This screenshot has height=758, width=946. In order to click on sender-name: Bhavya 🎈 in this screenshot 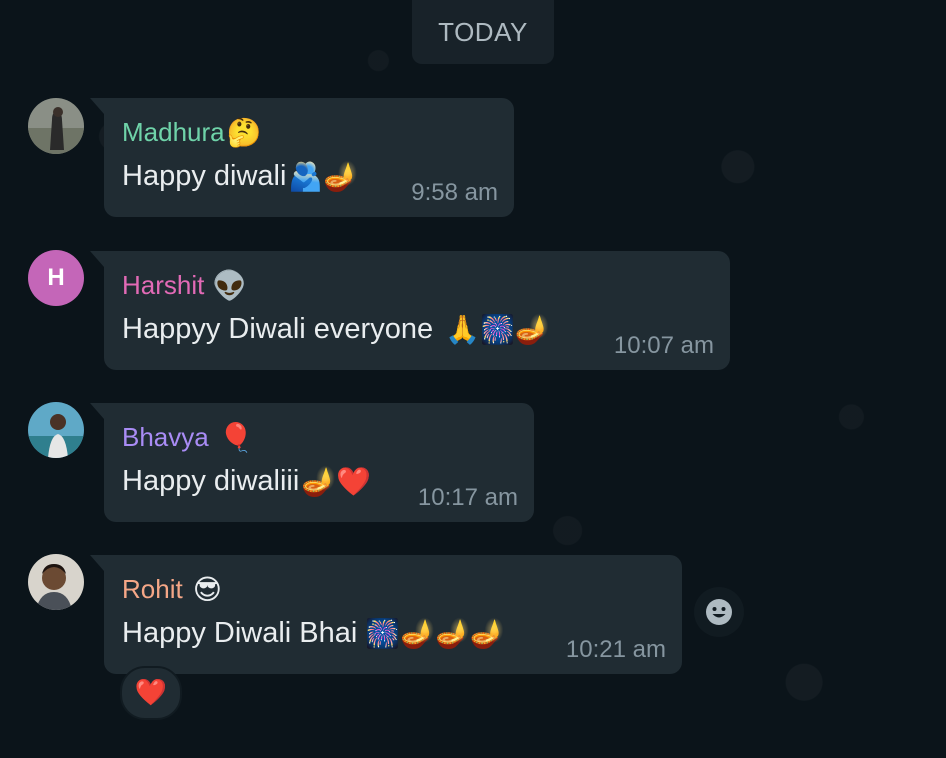, I will do `click(188, 437)`.